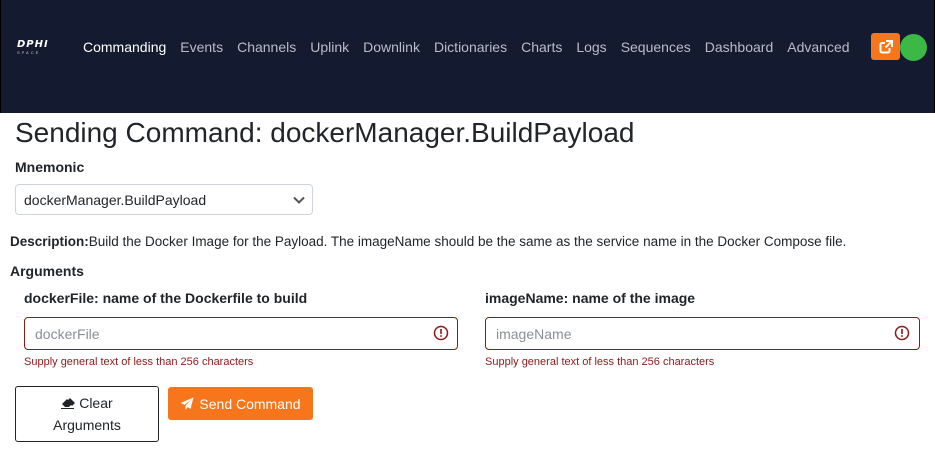 Image resolution: width=935 pixels, height=454 pixels. I want to click on send-command-button: Send Command, so click(240, 403).